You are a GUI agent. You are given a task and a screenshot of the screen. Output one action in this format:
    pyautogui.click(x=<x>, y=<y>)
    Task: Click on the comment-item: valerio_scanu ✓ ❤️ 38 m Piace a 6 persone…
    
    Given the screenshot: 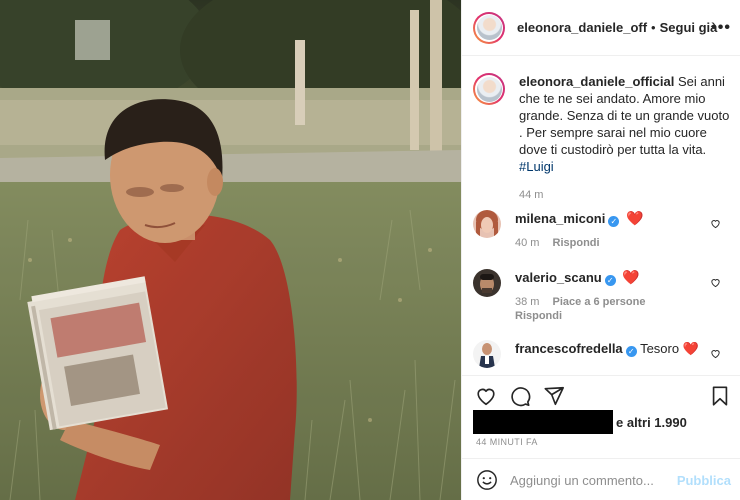 What is the action you would take?
    pyautogui.click(x=604, y=296)
    